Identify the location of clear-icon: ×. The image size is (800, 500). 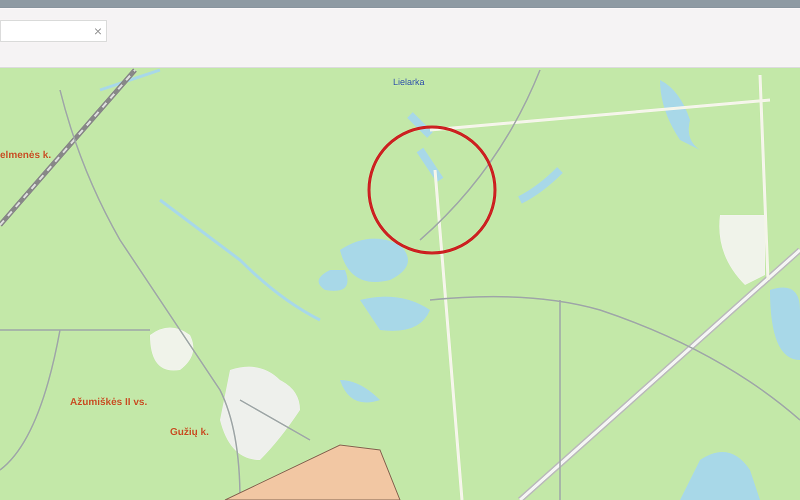
(98, 31).